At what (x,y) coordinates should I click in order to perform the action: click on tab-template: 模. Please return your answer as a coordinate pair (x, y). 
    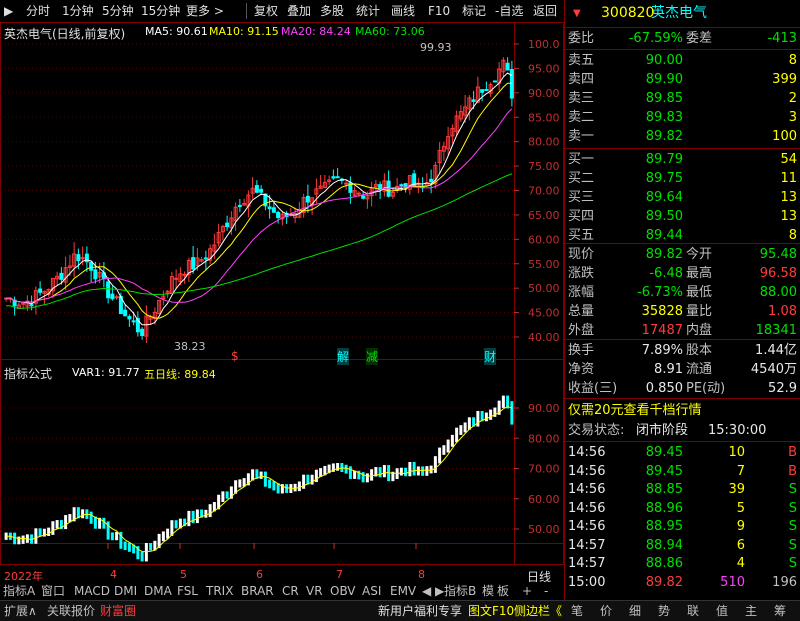
    Looking at the image, I should click on (488, 591).